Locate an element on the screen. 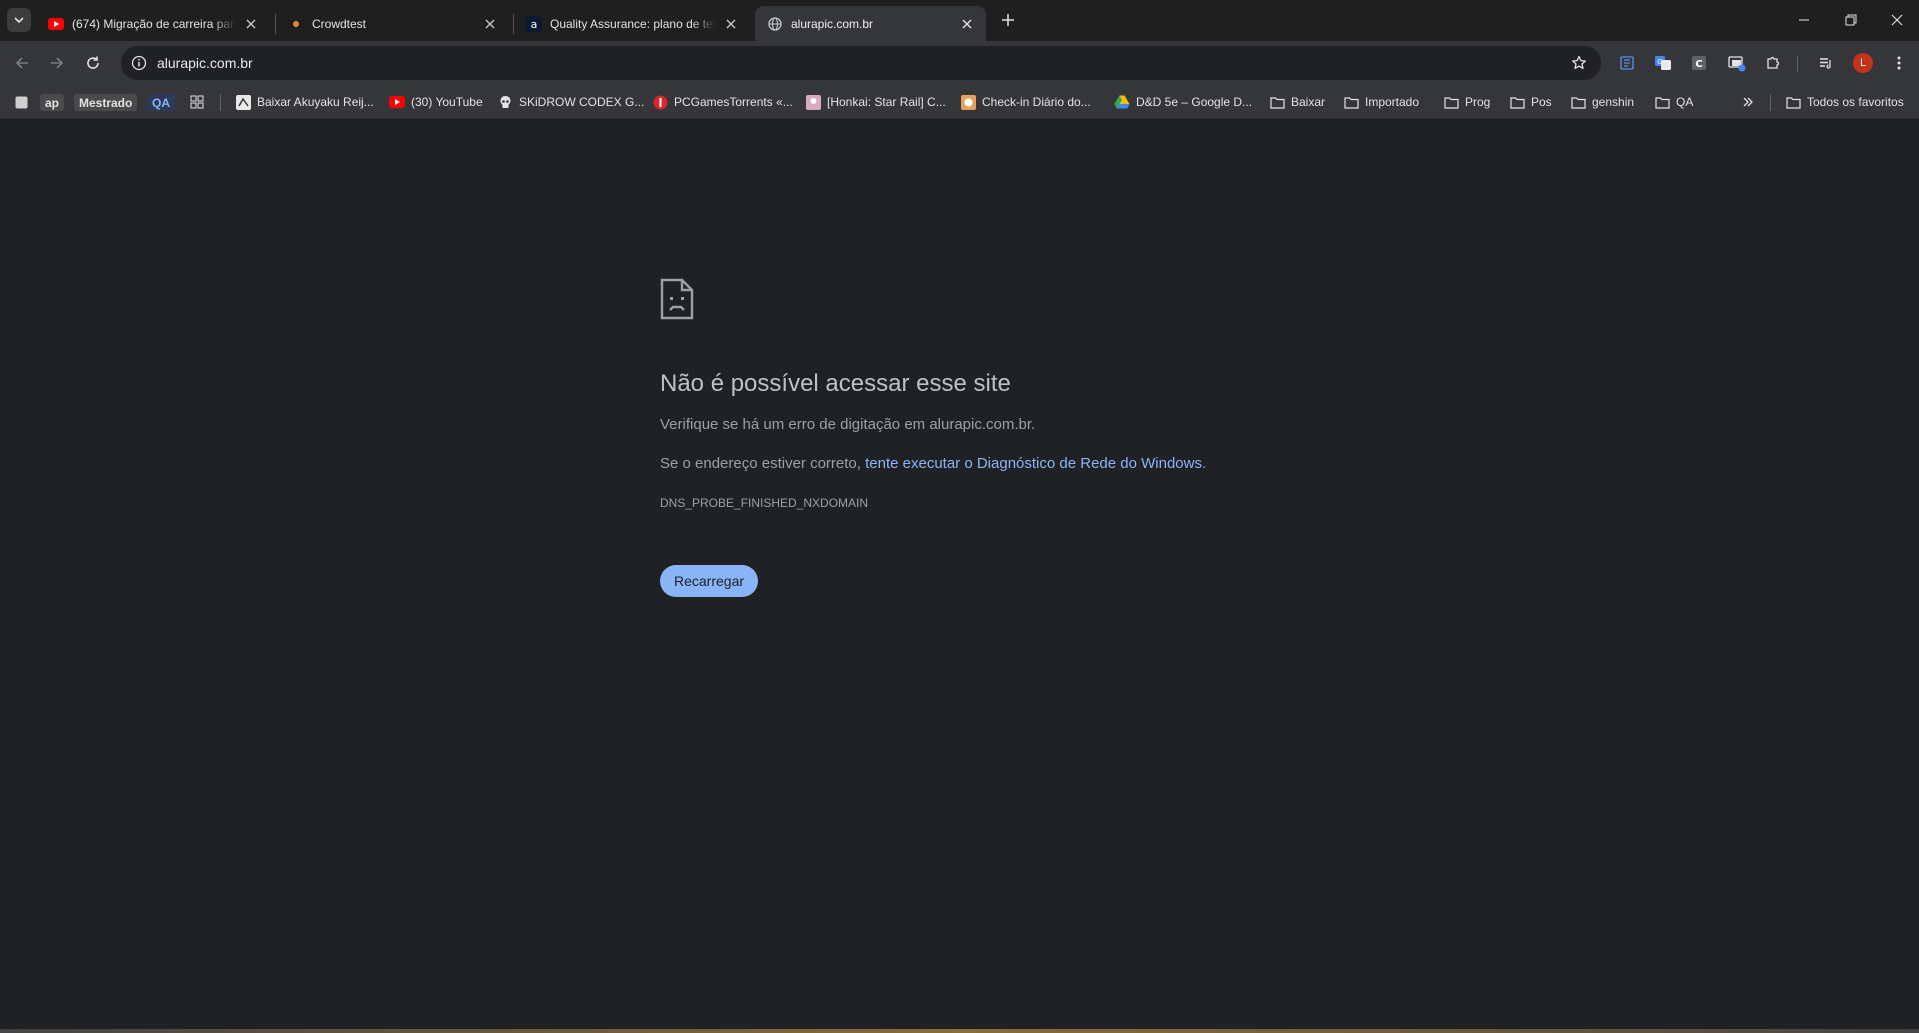 The image size is (1919, 1033). double-chevron-right-icon is located at coordinates (1748, 102).